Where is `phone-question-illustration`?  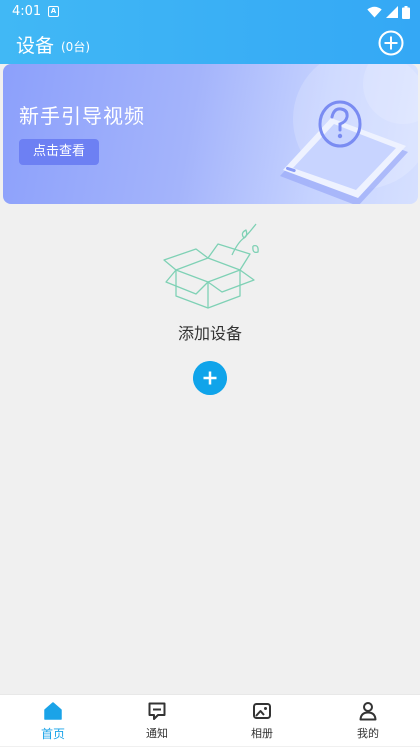
phone-question-illustration is located at coordinates (349, 134).